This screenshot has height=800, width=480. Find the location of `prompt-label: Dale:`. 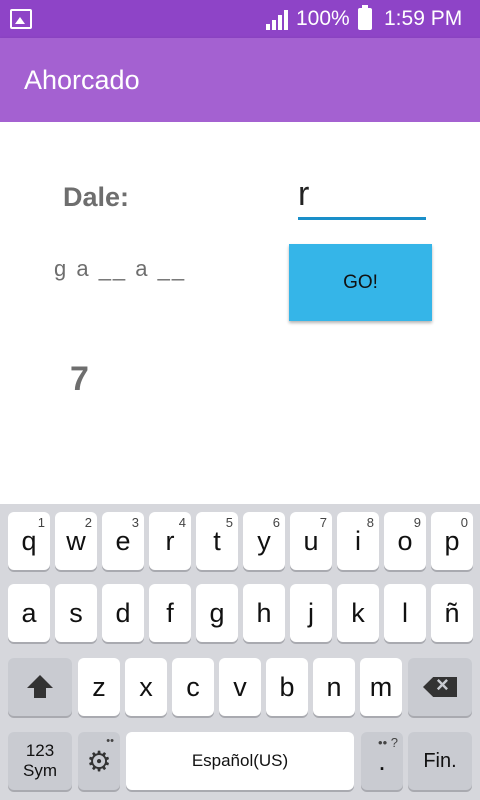

prompt-label: Dale: is located at coordinates (96, 197).